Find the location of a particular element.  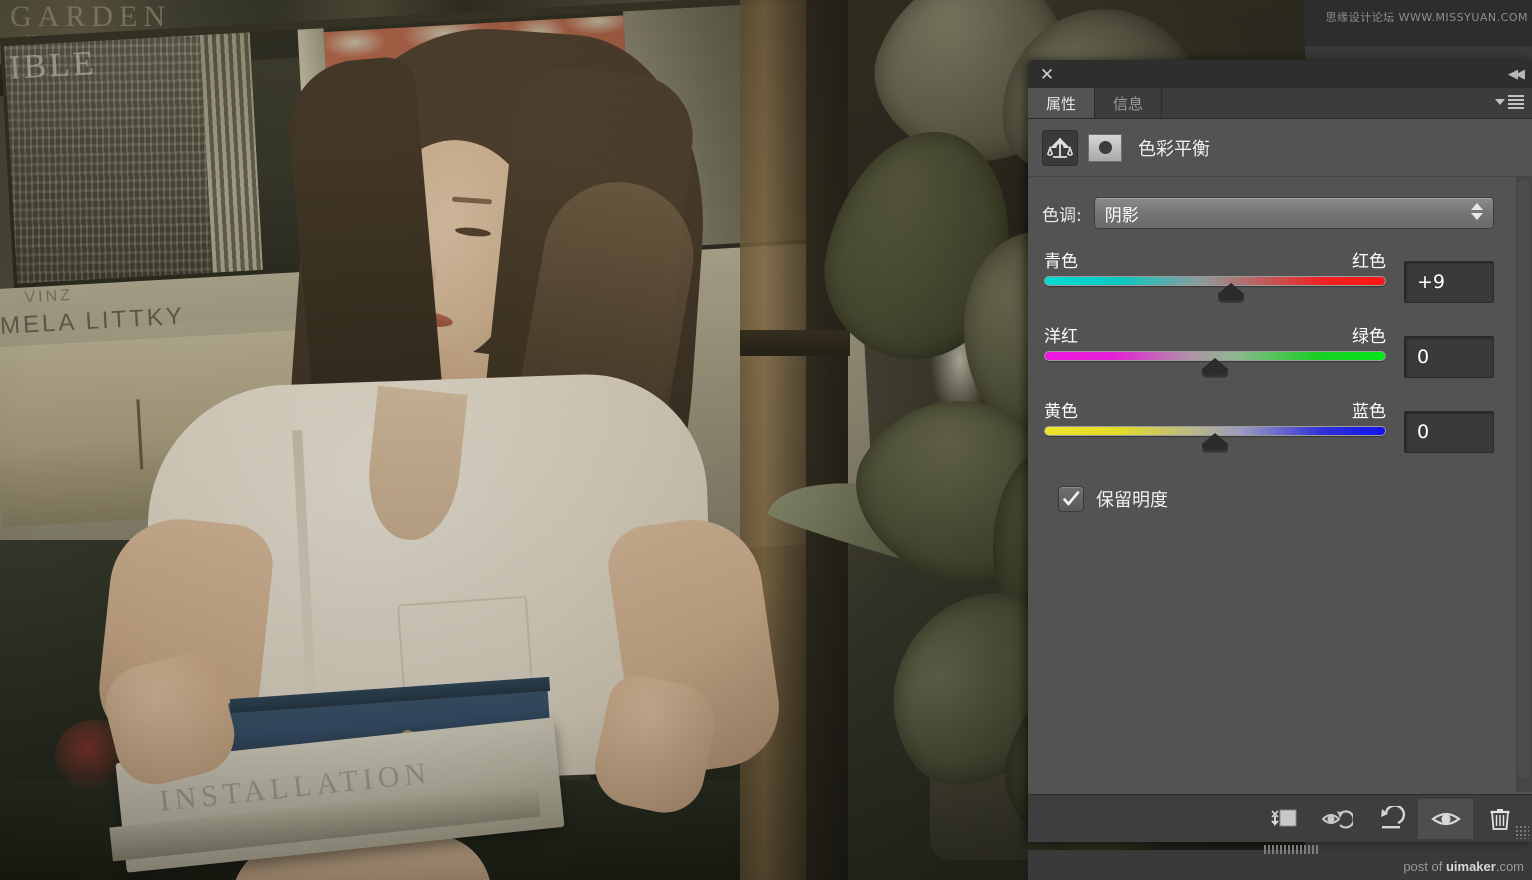

watermark-brand: uimaker is located at coordinates (1470, 866).